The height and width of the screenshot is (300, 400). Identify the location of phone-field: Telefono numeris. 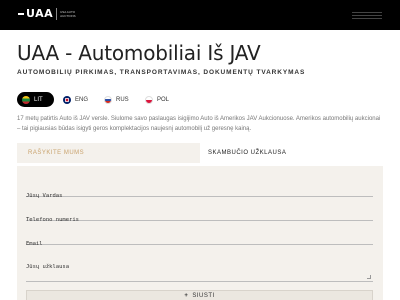
(199, 215).